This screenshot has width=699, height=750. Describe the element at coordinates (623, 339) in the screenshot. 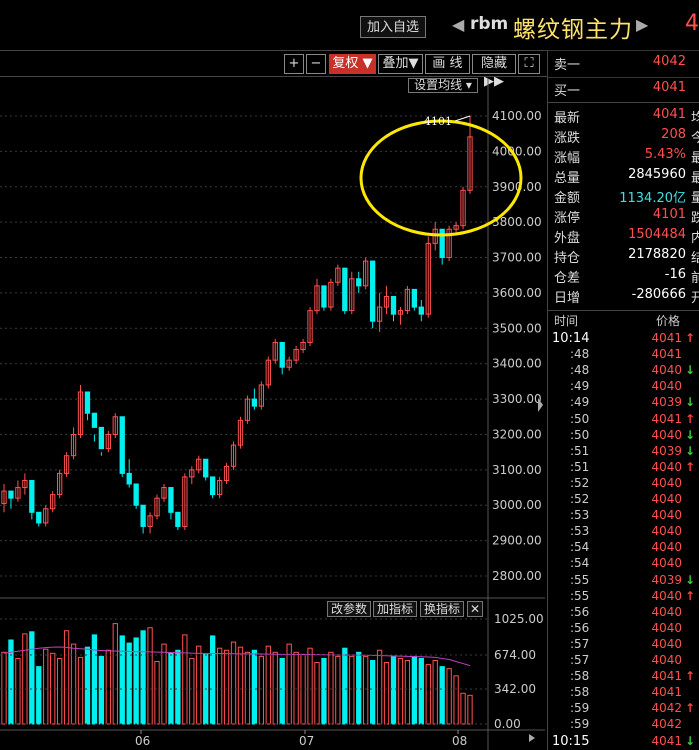

I see `tick-row: 10:14 4041 ↑` at that location.